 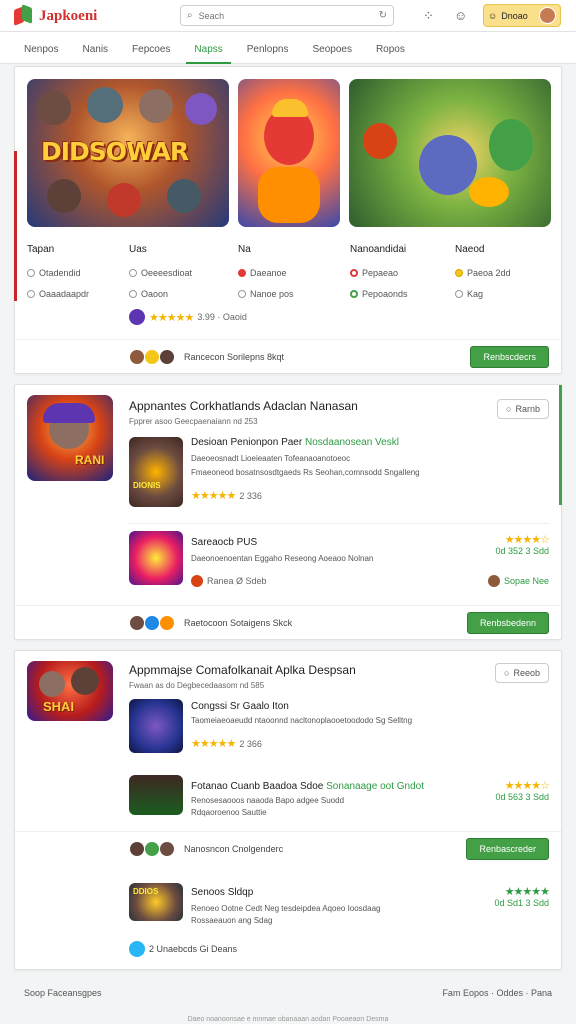 I want to click on green-ring-icon, so click(x=354, y=294).